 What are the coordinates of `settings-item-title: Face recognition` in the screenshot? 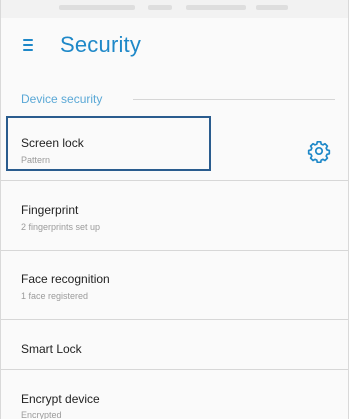 It's located at (65, 279).